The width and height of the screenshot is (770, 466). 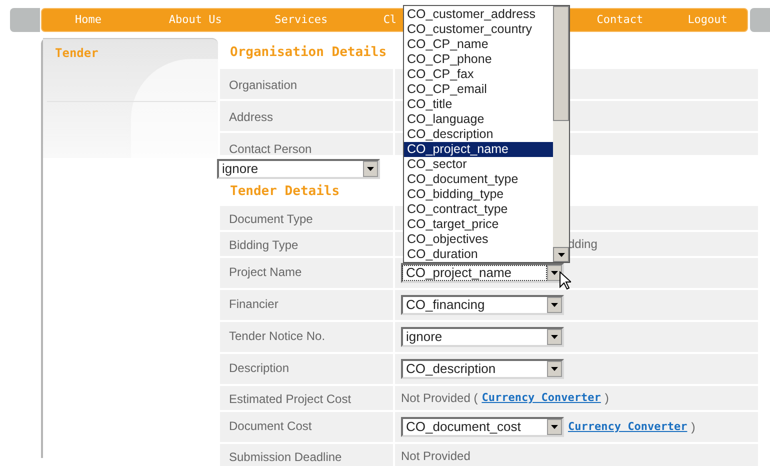 What do you see at coordinates (478, 29) in the screenshot?
I see `dropdown-option: CO_customer_country` at bounding box center [478, 29].